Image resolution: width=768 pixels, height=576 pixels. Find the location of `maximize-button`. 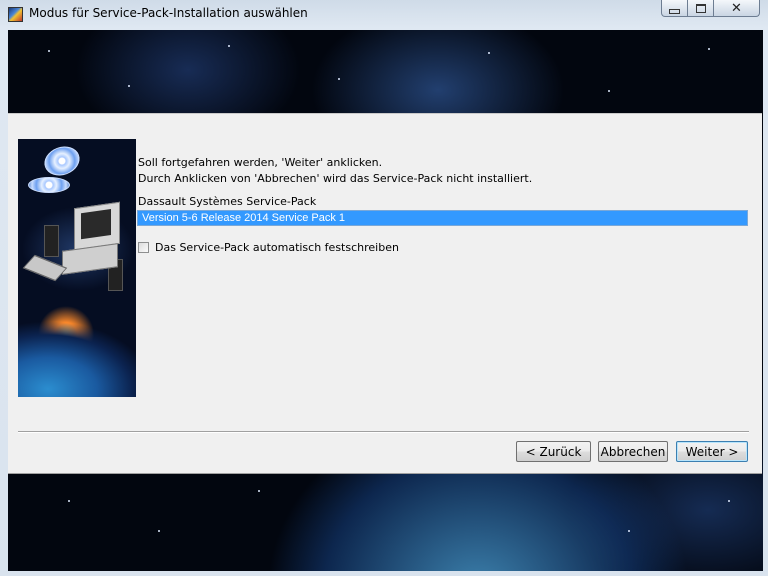

maximize-button is located at coordinates (701, 8).